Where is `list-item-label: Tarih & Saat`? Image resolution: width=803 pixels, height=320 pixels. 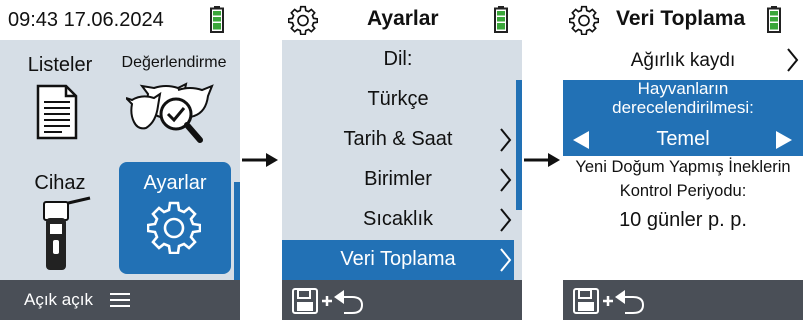
list-item-label: Tarih & Saat is located at coordinates (398, 139).